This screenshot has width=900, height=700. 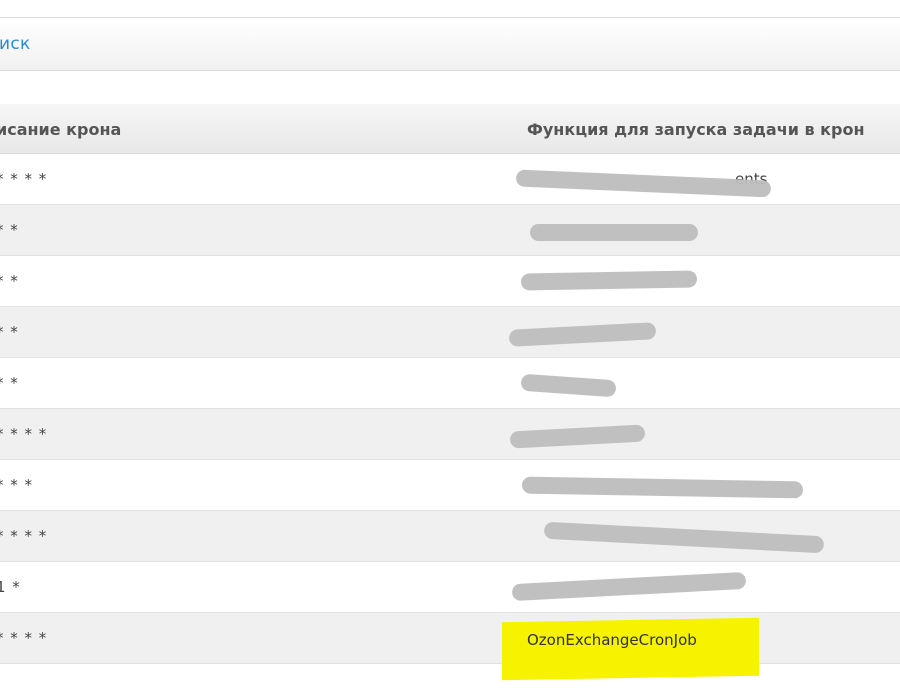 I want to click on cron-schedule-cell: * * *, so click(x=17, y=485).